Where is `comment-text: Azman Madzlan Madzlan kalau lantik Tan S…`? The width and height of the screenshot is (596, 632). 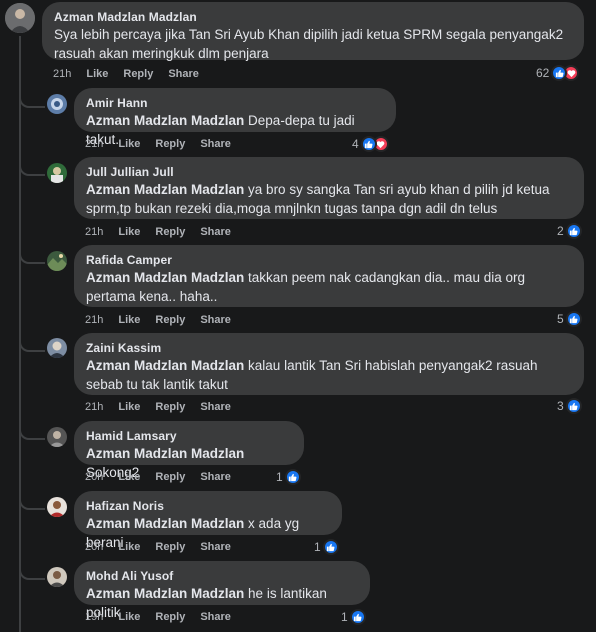 comment-text: Azman Madzlan Madzlan kalau lantik Tan S… is located at coordinates (312, 375).